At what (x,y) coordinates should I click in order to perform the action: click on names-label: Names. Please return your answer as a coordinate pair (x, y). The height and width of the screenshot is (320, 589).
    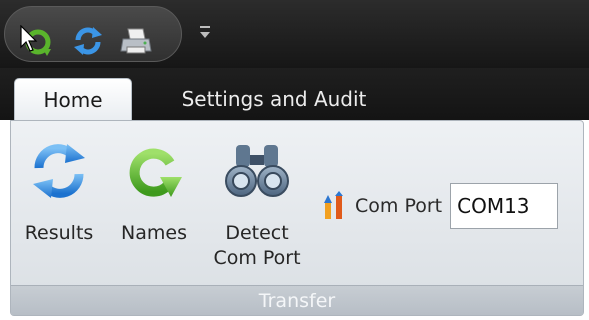
    Looking at the image, I should click on (154, 233).